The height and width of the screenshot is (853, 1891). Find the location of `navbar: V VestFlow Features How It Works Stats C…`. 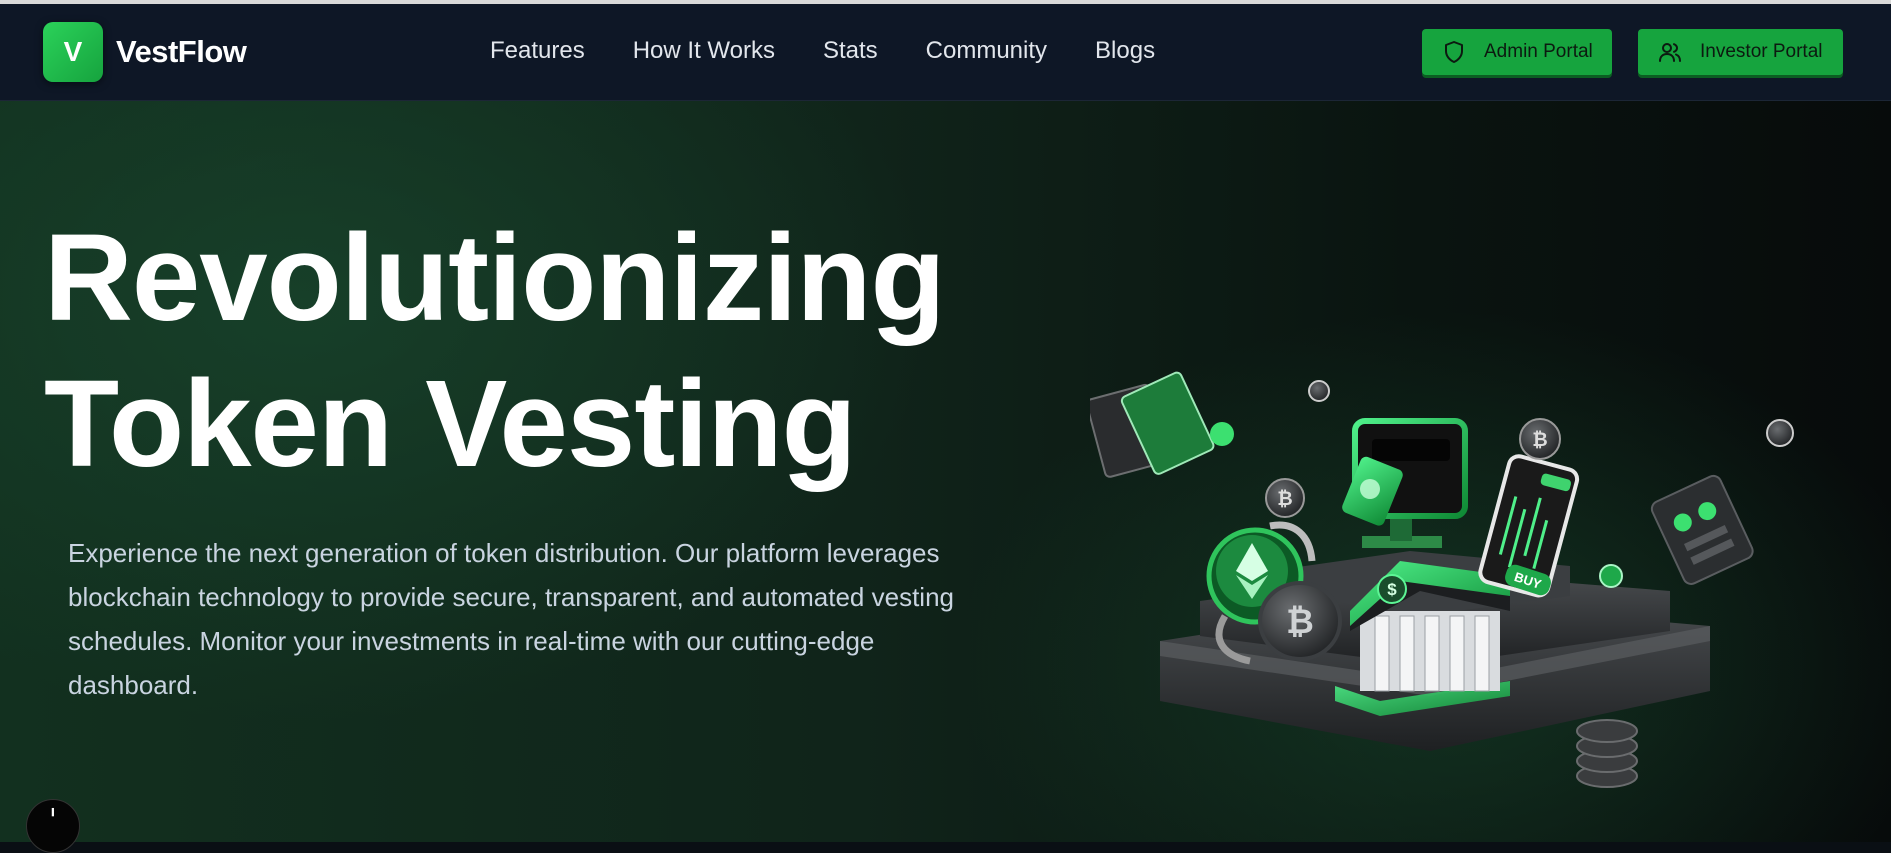

navbar: V VestFlow Features How It Works Stats C… is located at coordinates (945, 52).